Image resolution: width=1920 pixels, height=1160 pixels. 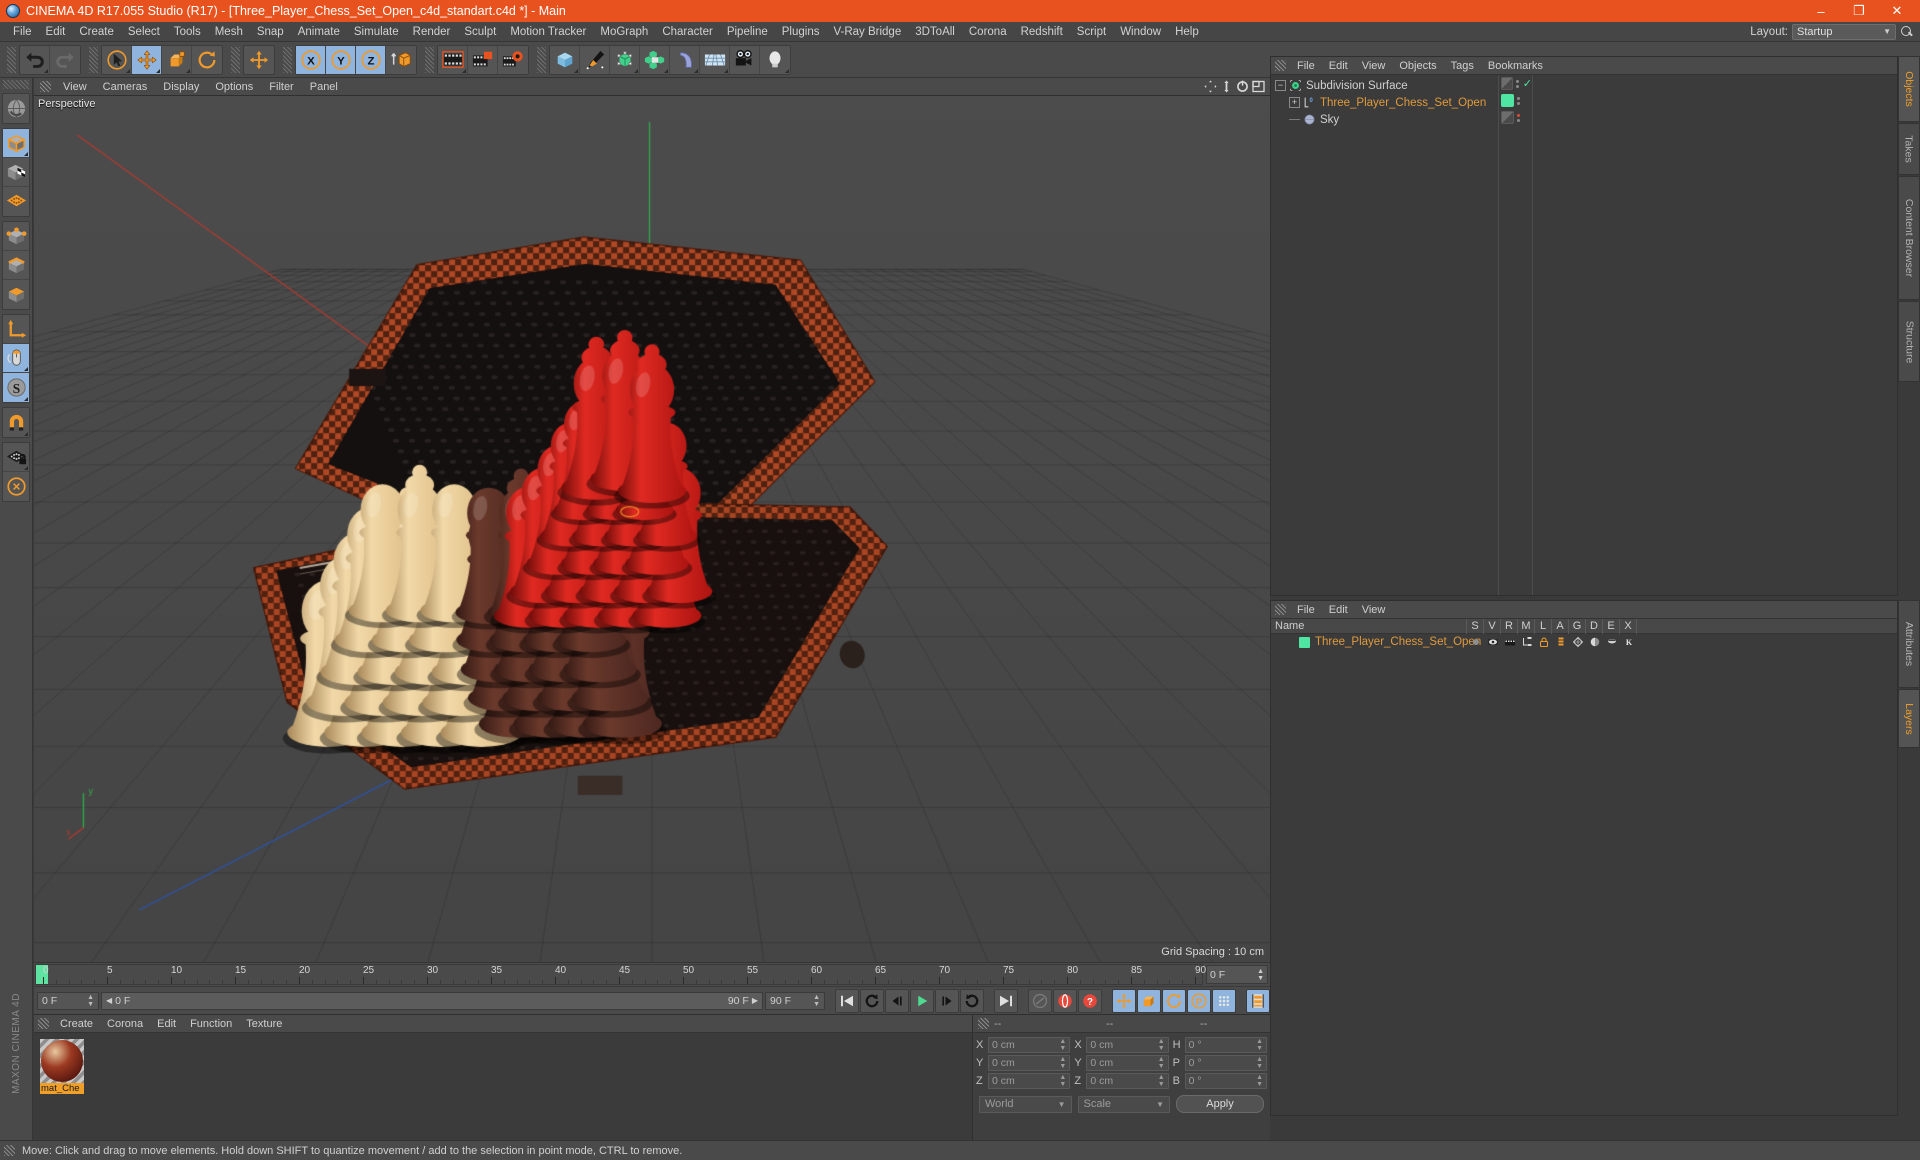 What do you see at coordinates (1897, 11) in the screenshot?
I see `close-button: ✕` at bounding box center [1897, 11].